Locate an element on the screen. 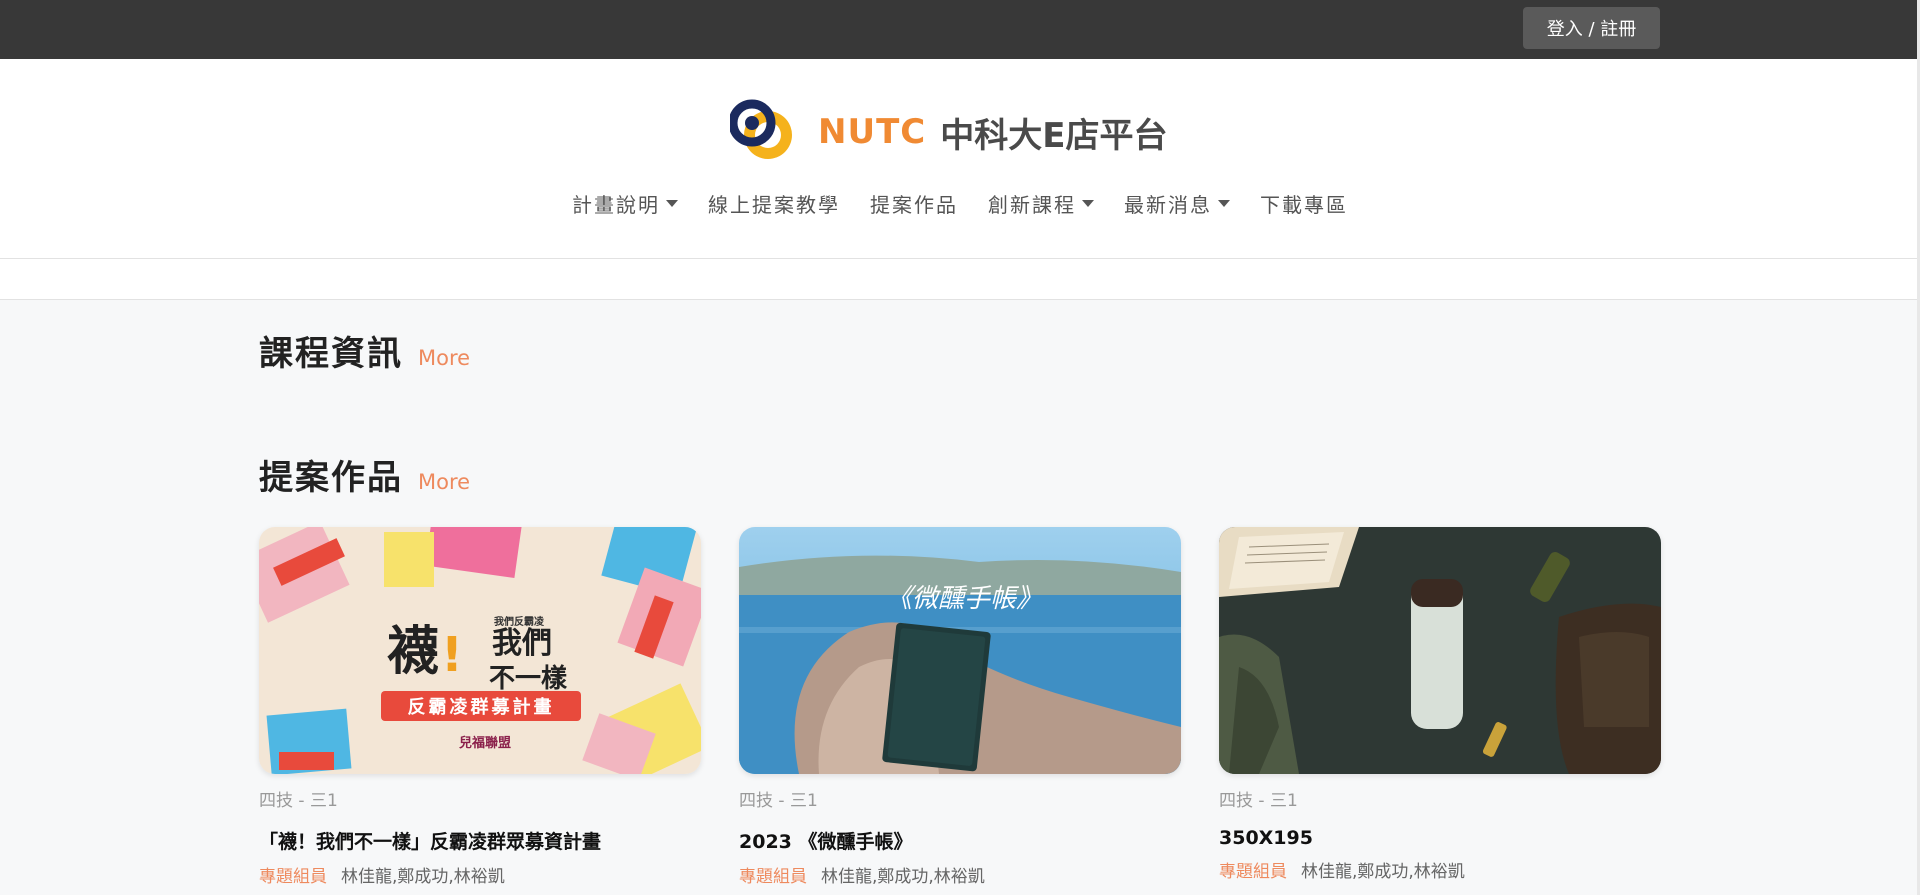 This screenshot has height=895, width=1920. nav-item-label: 計畫說明 is located at coordinates (616, 205).